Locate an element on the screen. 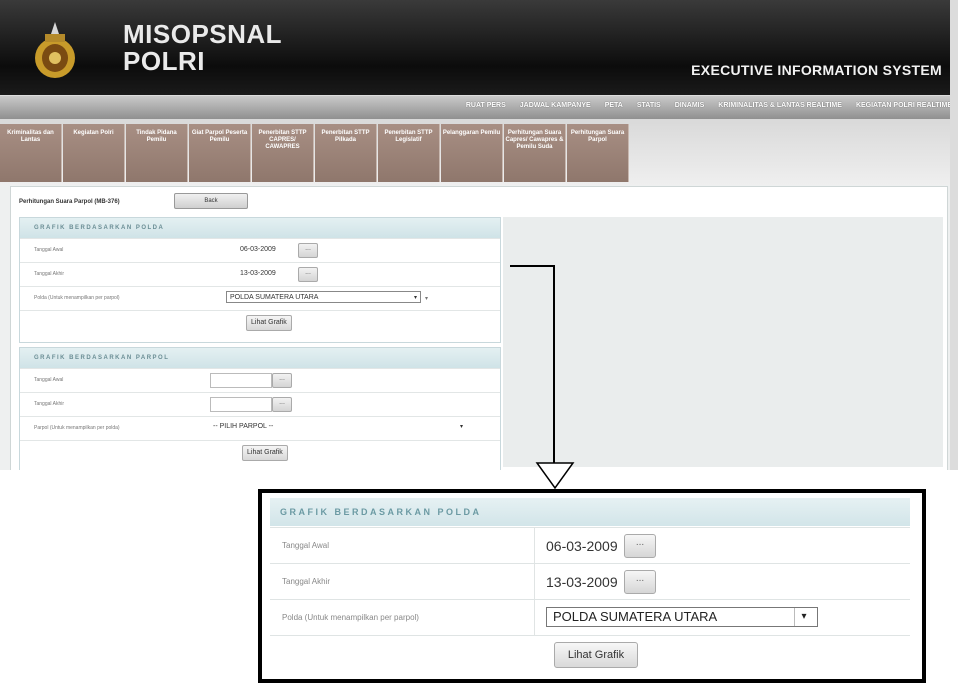  subnav-tab-tindak-pidana: Tindak Pidana Pemilu is located at coordinates (157, 153).